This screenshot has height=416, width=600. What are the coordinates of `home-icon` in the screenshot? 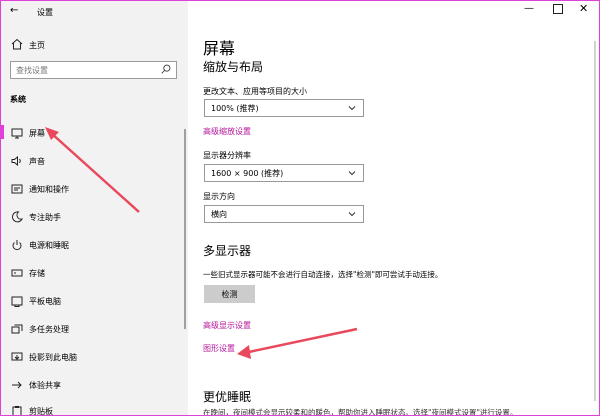 It's located at (17, 44).